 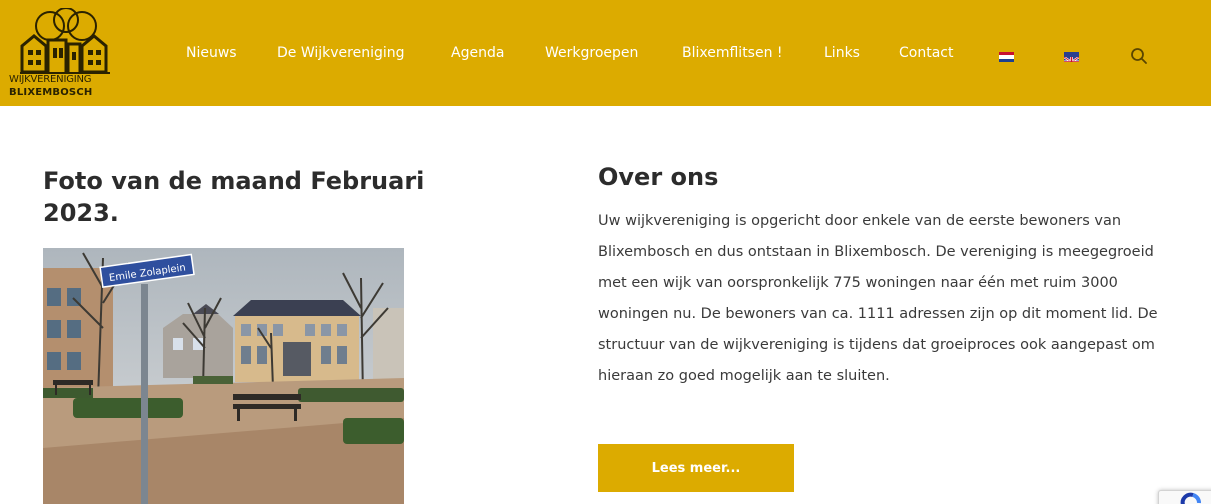 I want to click on logo-text-line1: WIJKVERENIGING, so click(x=50, y=79).